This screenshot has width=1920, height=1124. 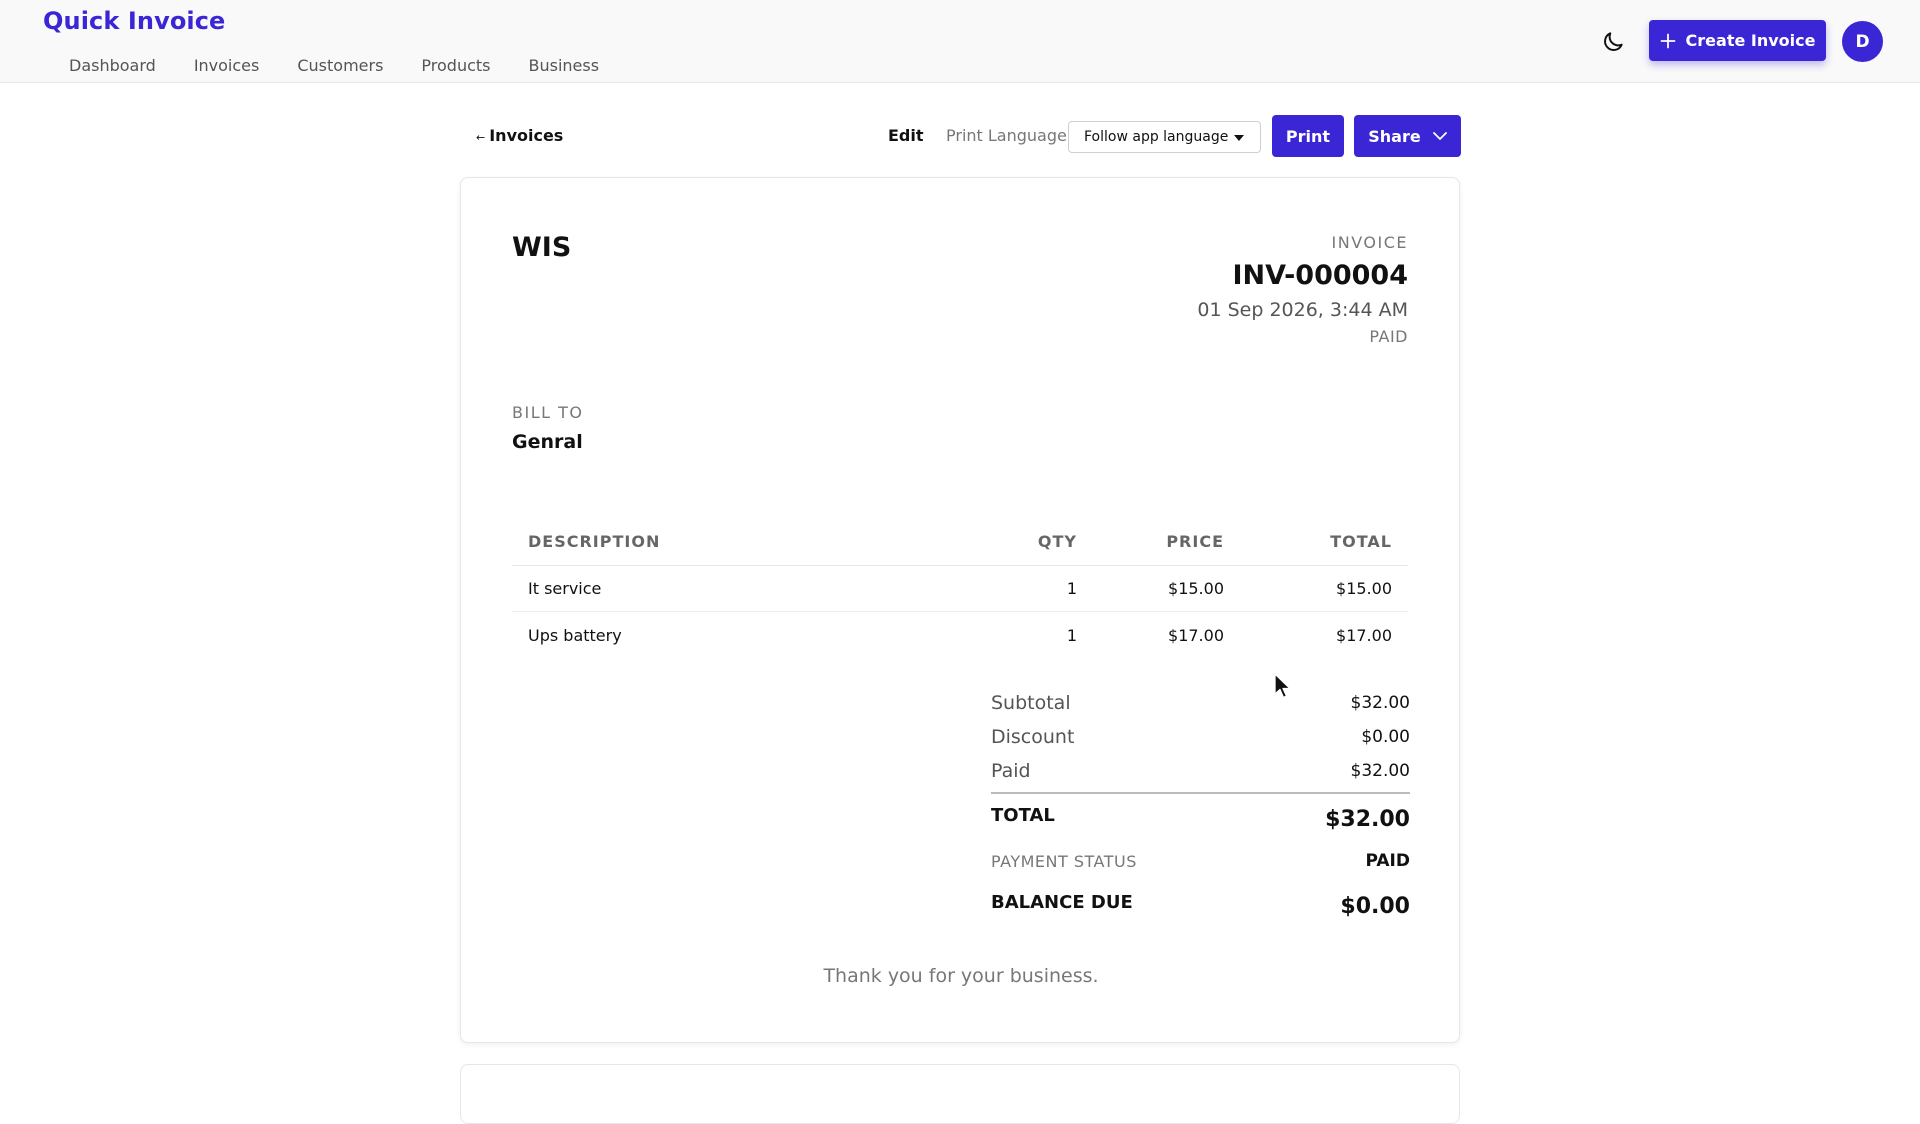 I want to click on paid-row: Paid $32.00, so click(x=1200, y=771).